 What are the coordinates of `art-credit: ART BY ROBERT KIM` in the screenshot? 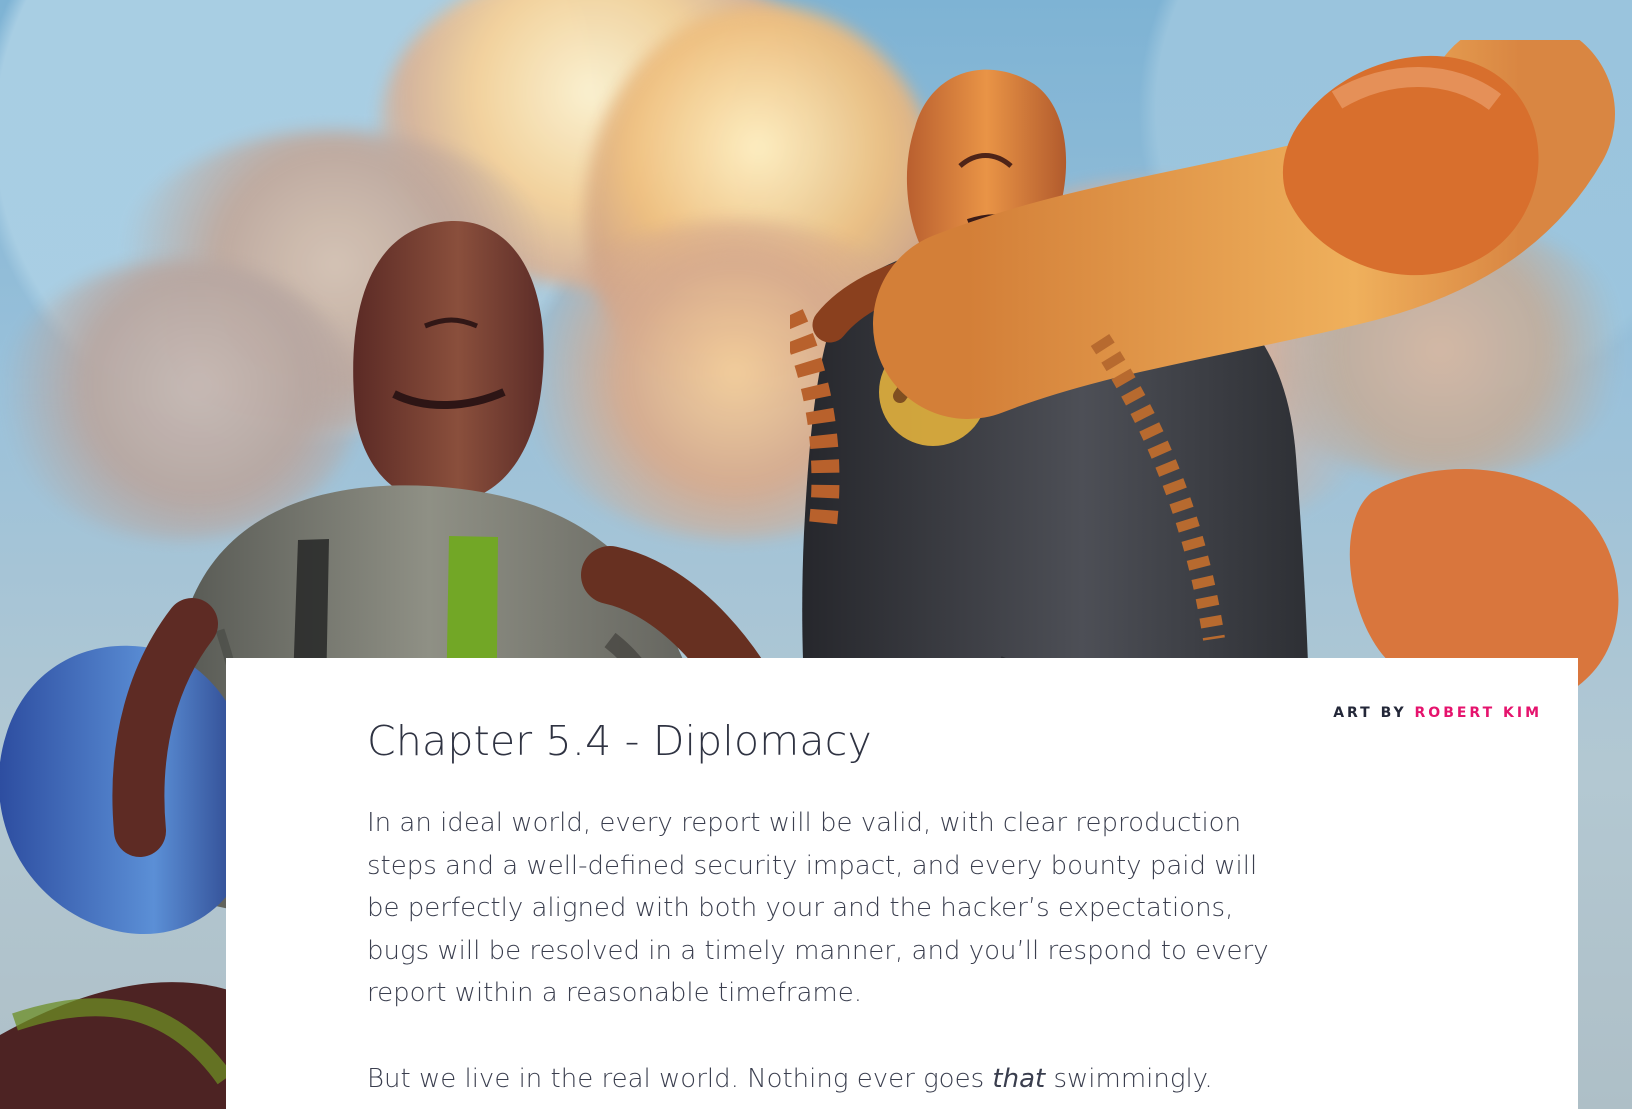 It's located at (1437, 713).